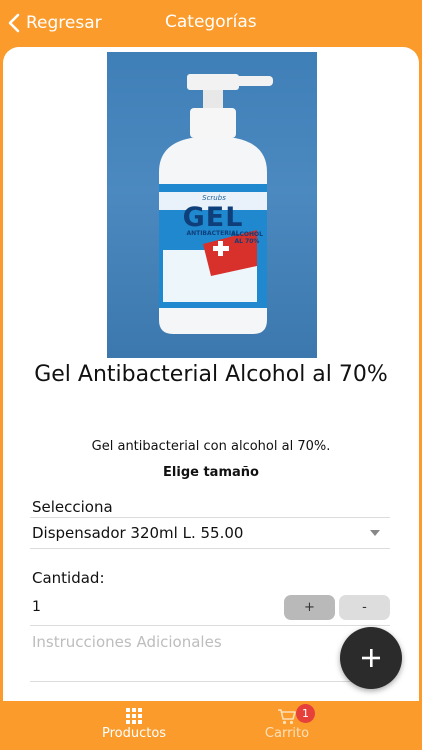 The height and width of the screenshot is (750, 422). What do you see at coordinates (305, 713) in the screenshot?
I see `cart-badge: 1` at bounding box center [305, 713].